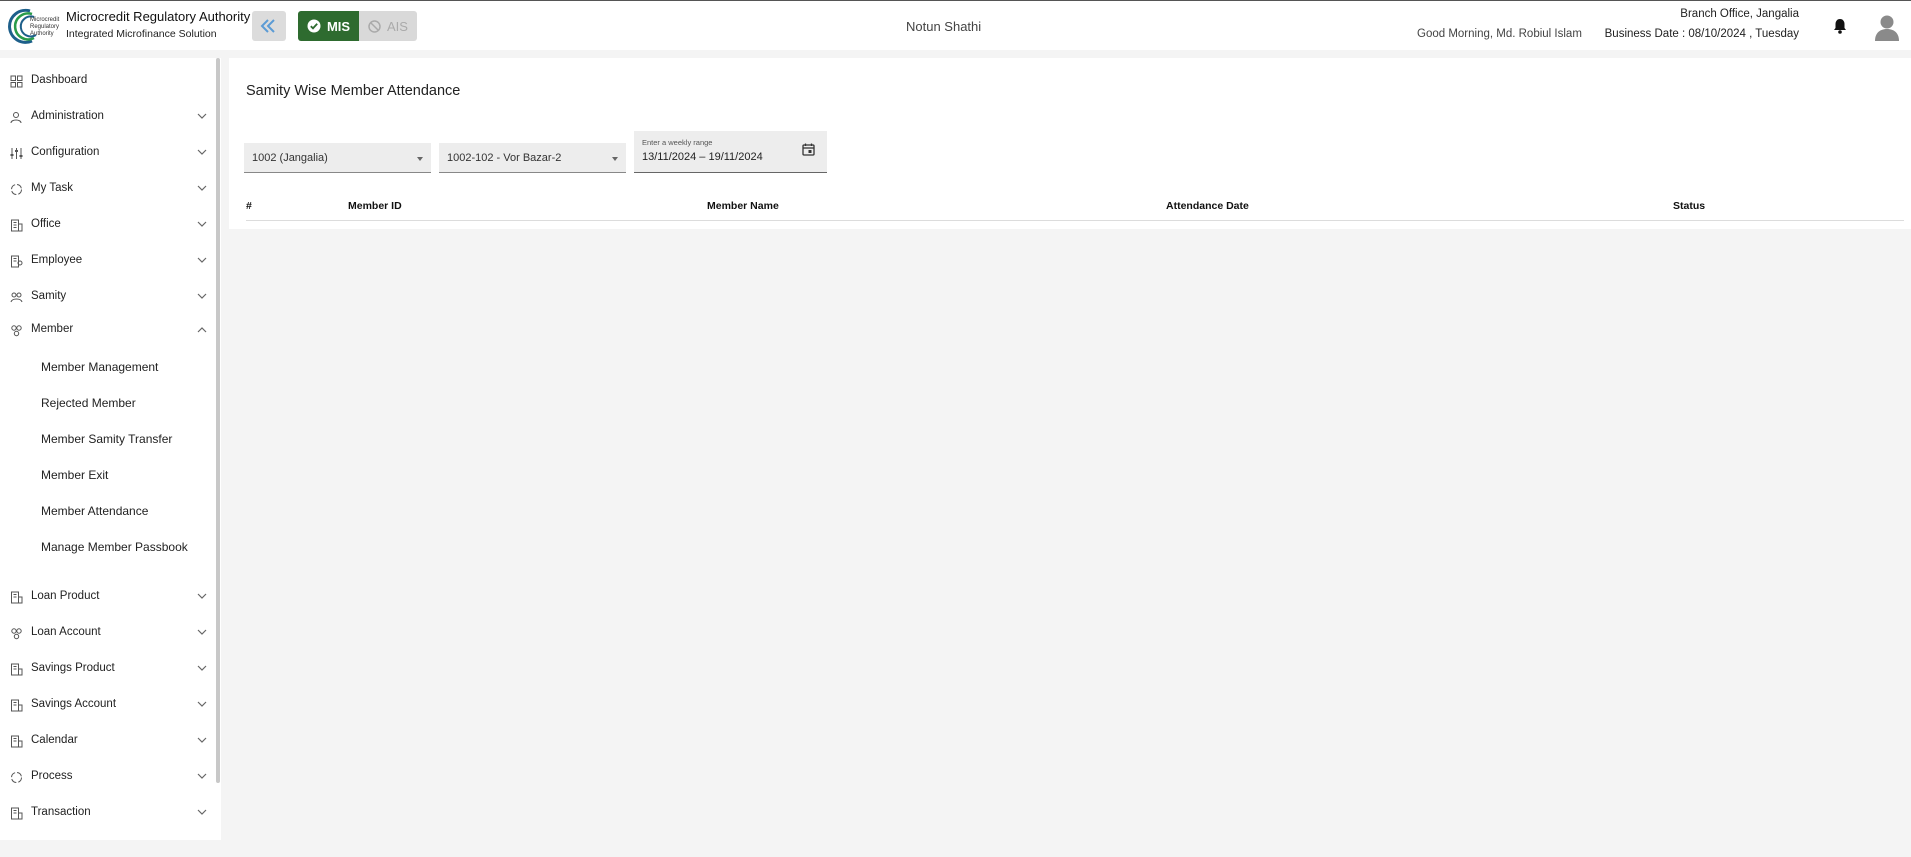  Describe the element at coordinates (107, 813) in the screenshot. I see `sidebar-item-transaction: Transaction` at that location.